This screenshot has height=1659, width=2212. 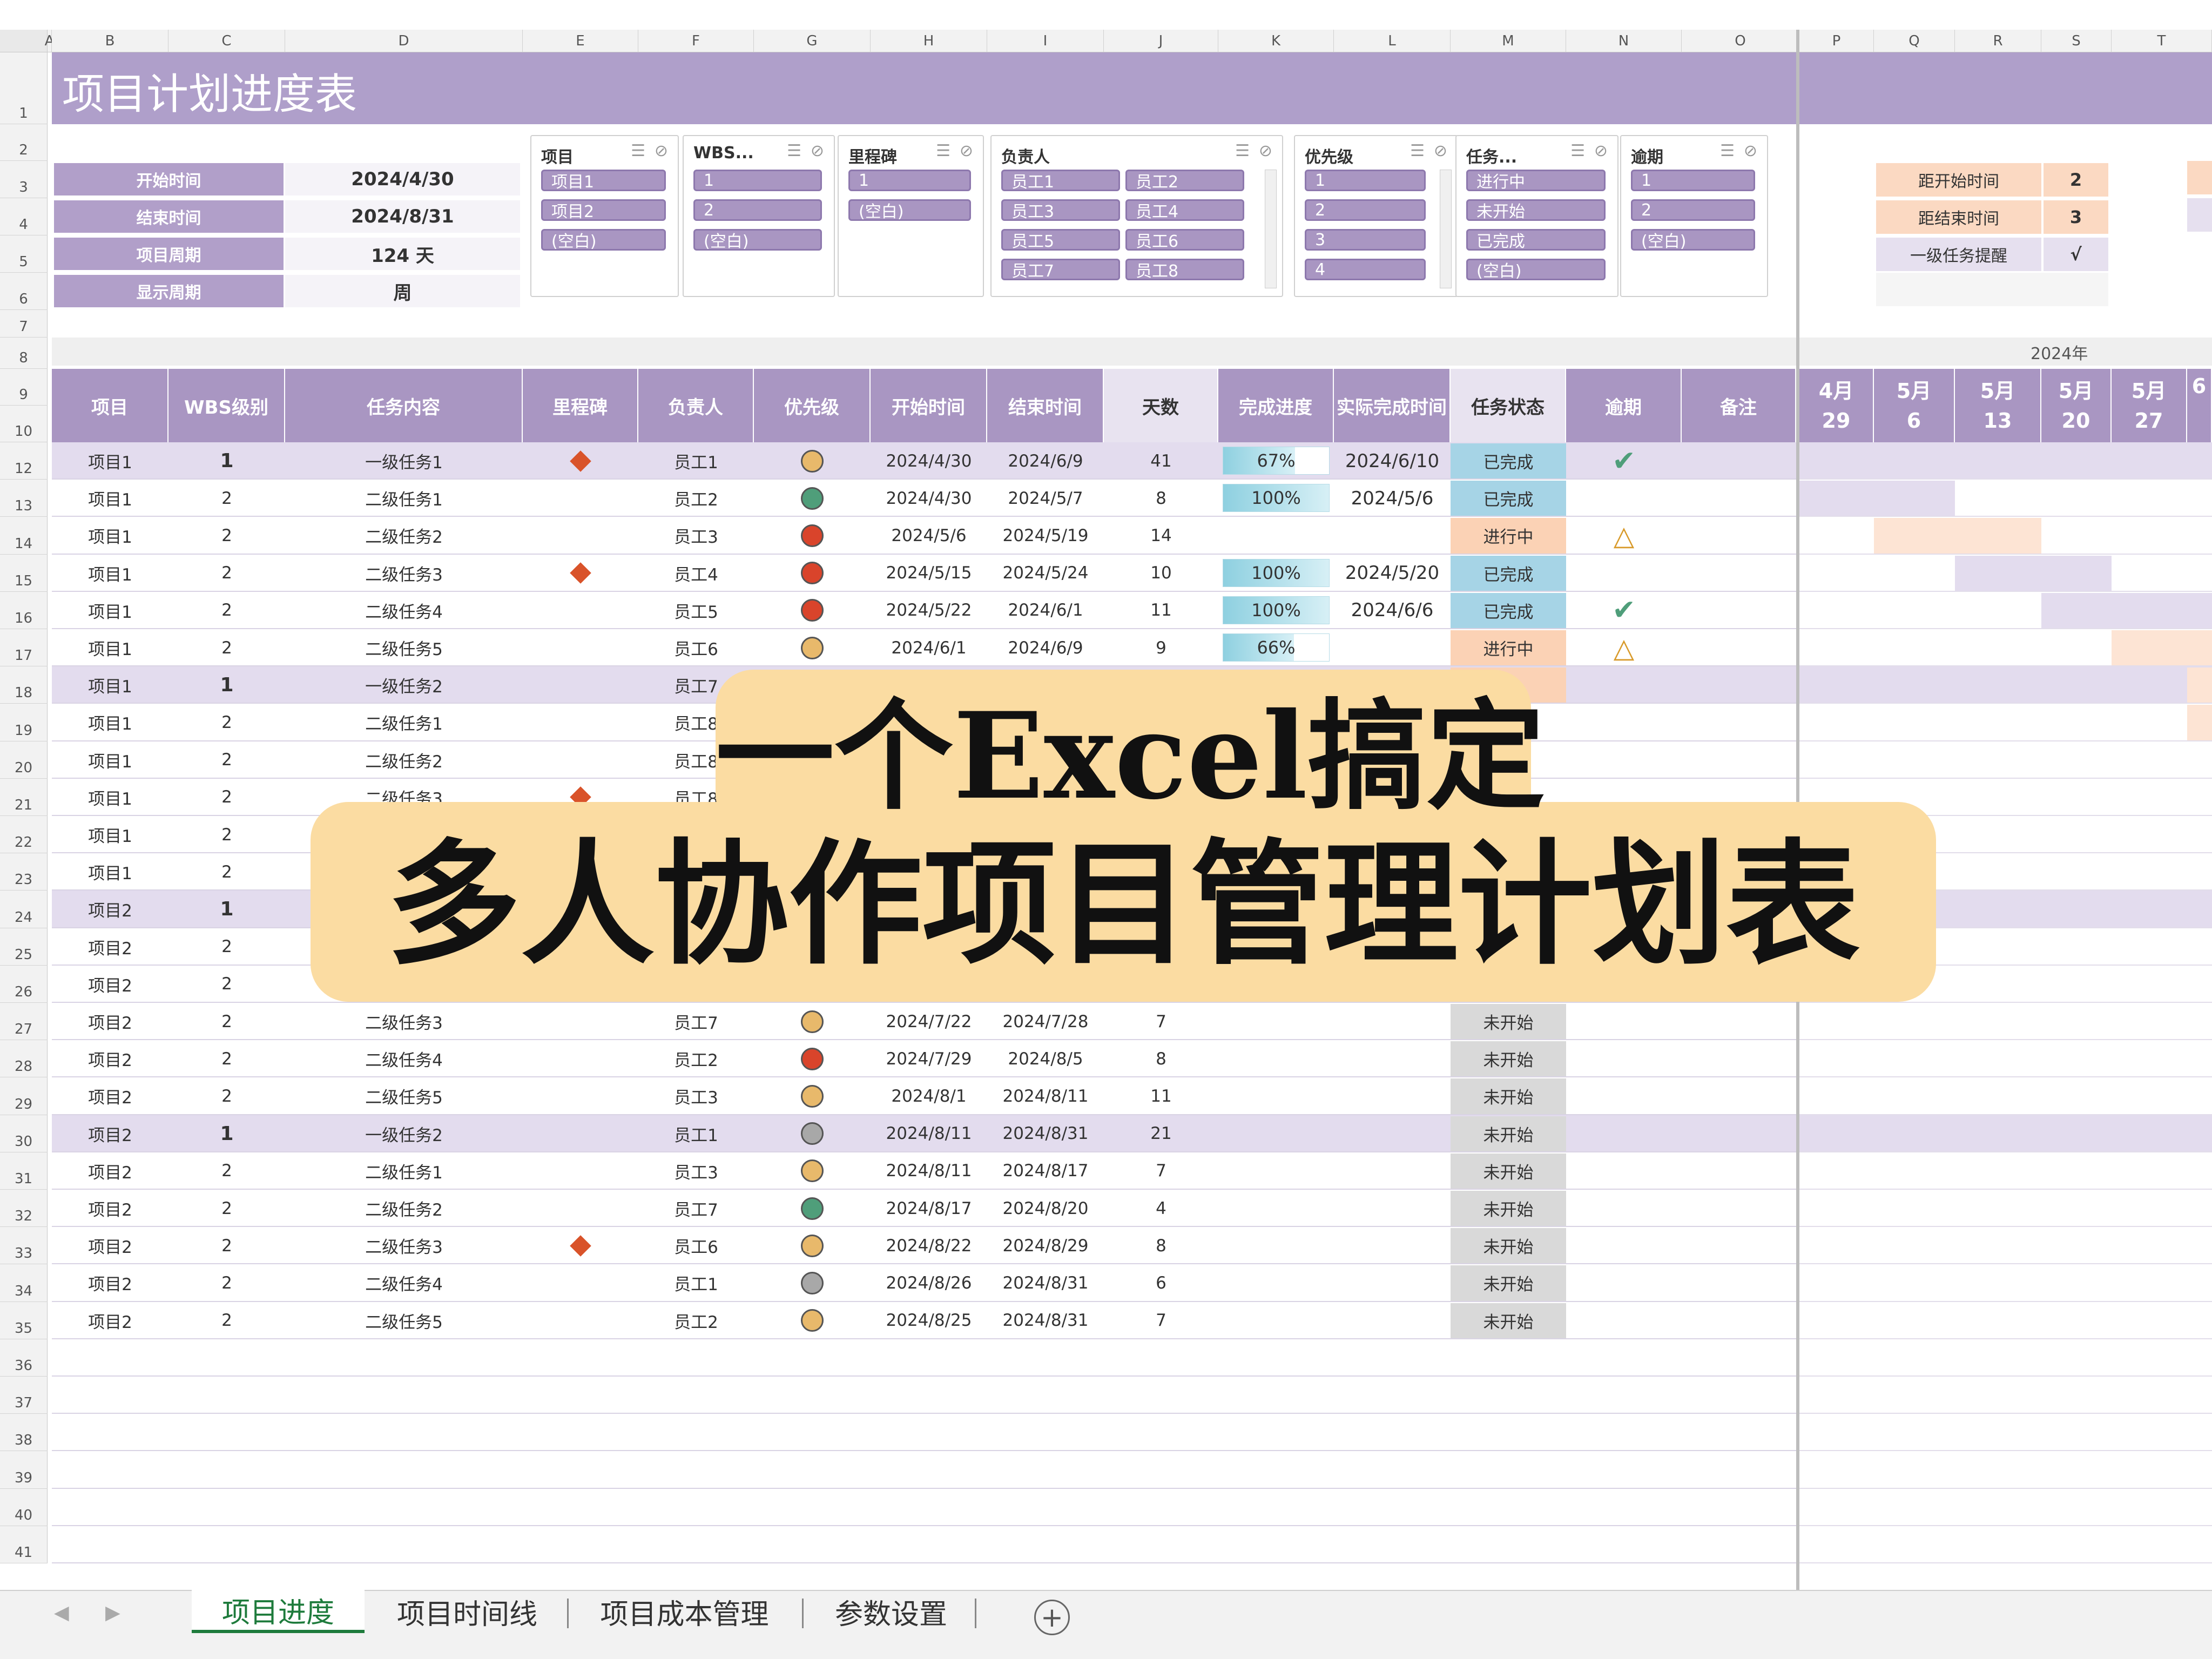 I want to click on column-header-cell: 结束时间, so click(x=1045, y=405).